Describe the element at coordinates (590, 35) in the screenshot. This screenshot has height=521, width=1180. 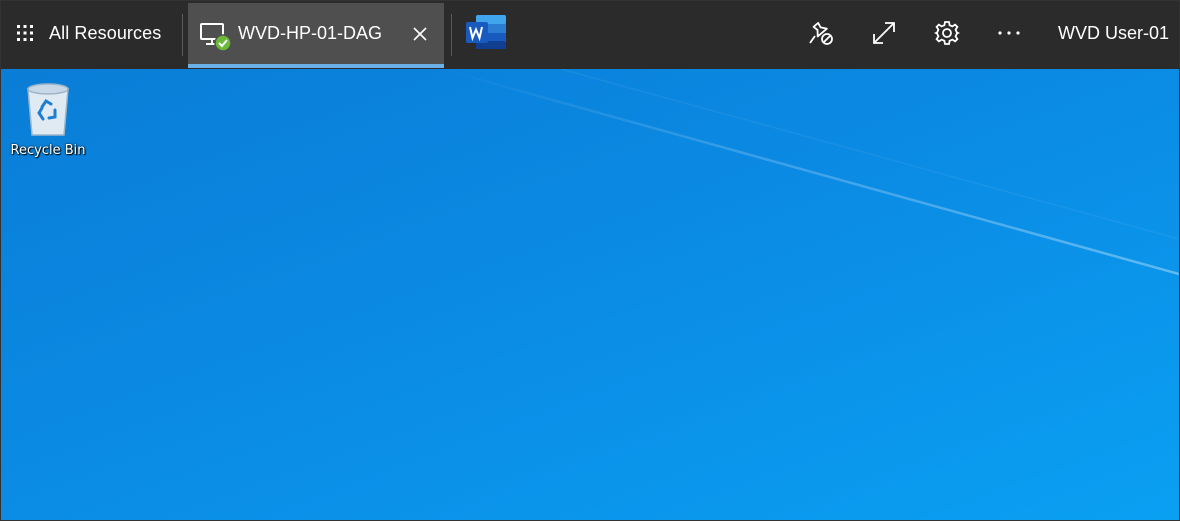
I see `top-bar: All Resources WVD-HP-01-DAG WVD User-01` at that location.